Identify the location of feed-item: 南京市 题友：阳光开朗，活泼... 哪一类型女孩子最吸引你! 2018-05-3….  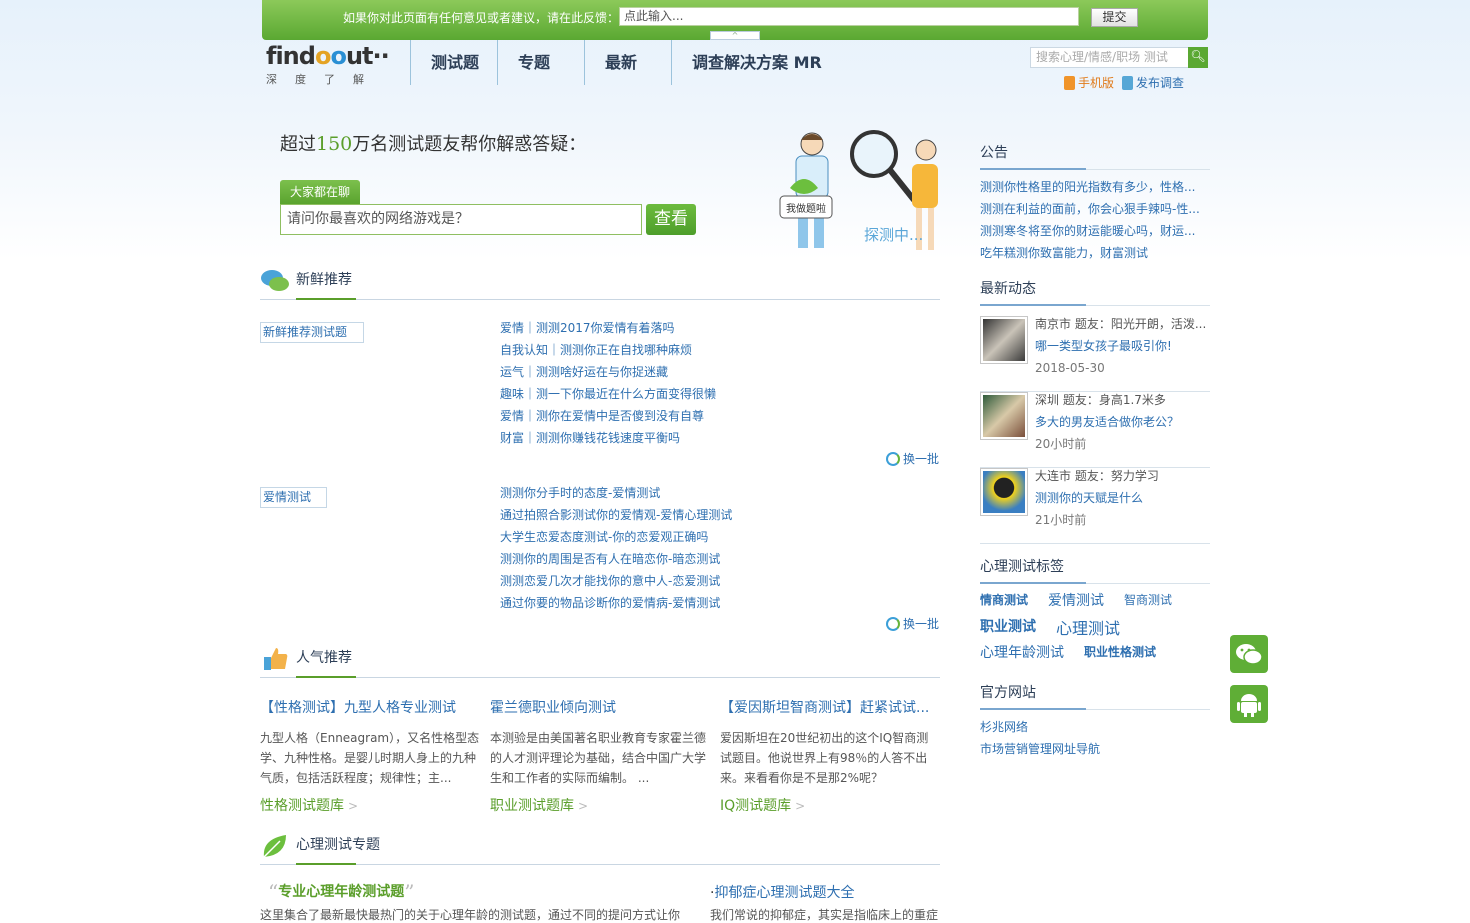
(1095, 354).